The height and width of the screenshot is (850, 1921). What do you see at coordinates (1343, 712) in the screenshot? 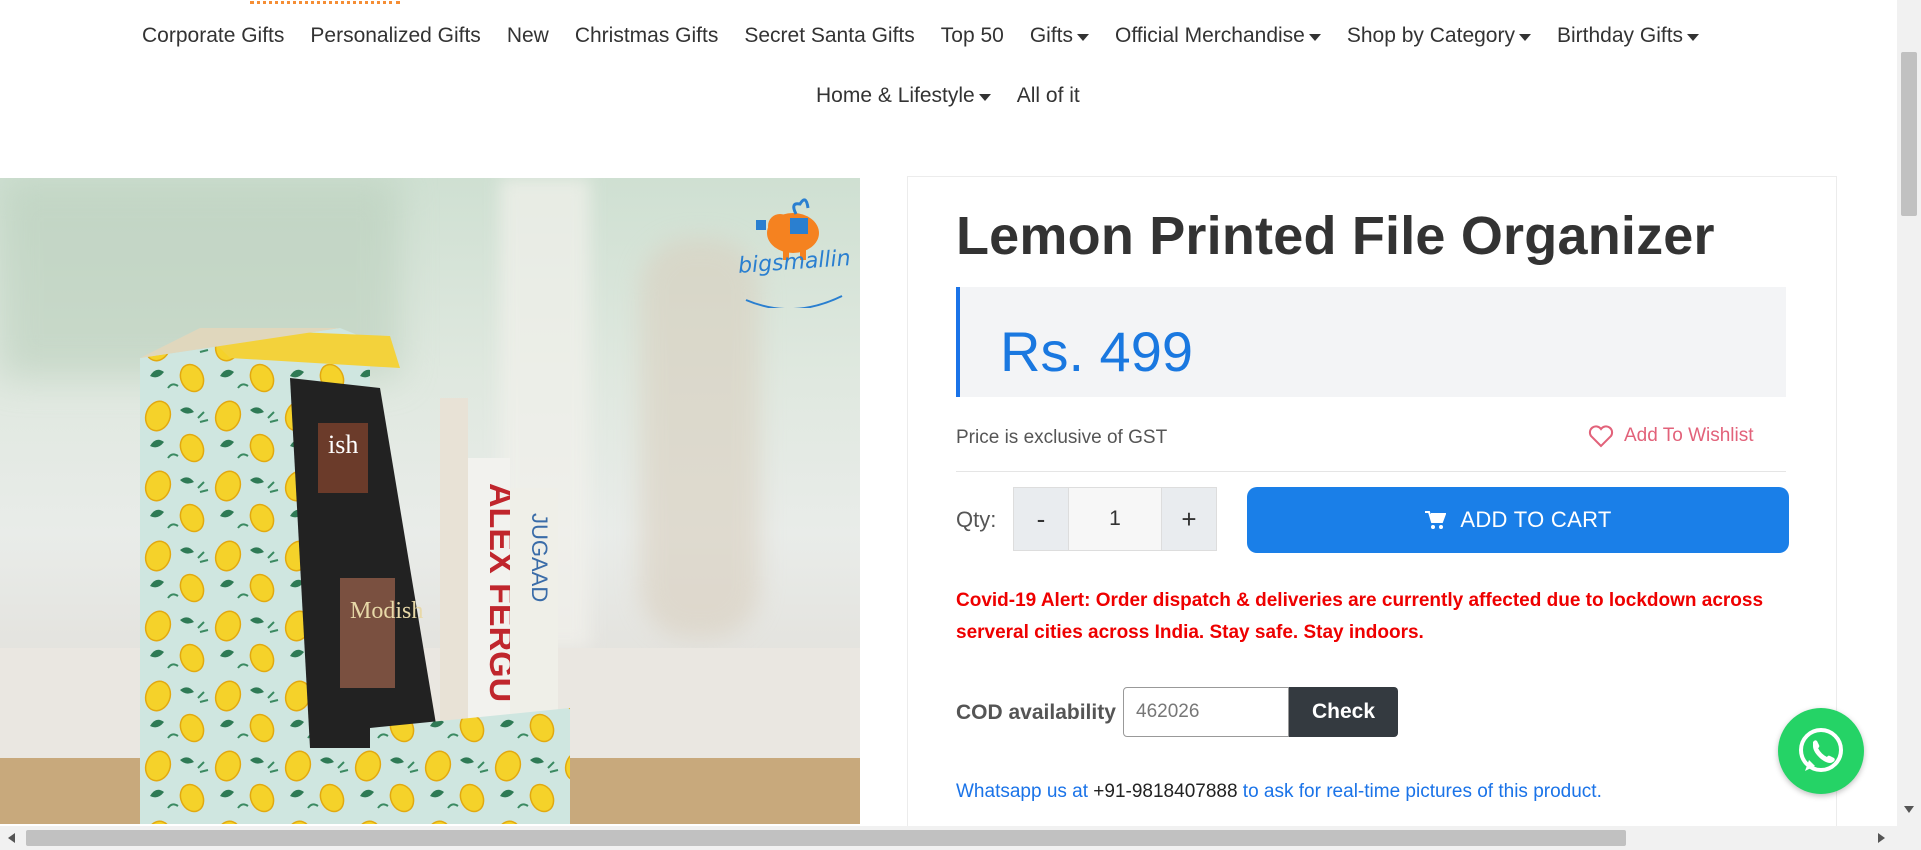
I see `check-cod-button: Check` at bounding box center [1343, 712].